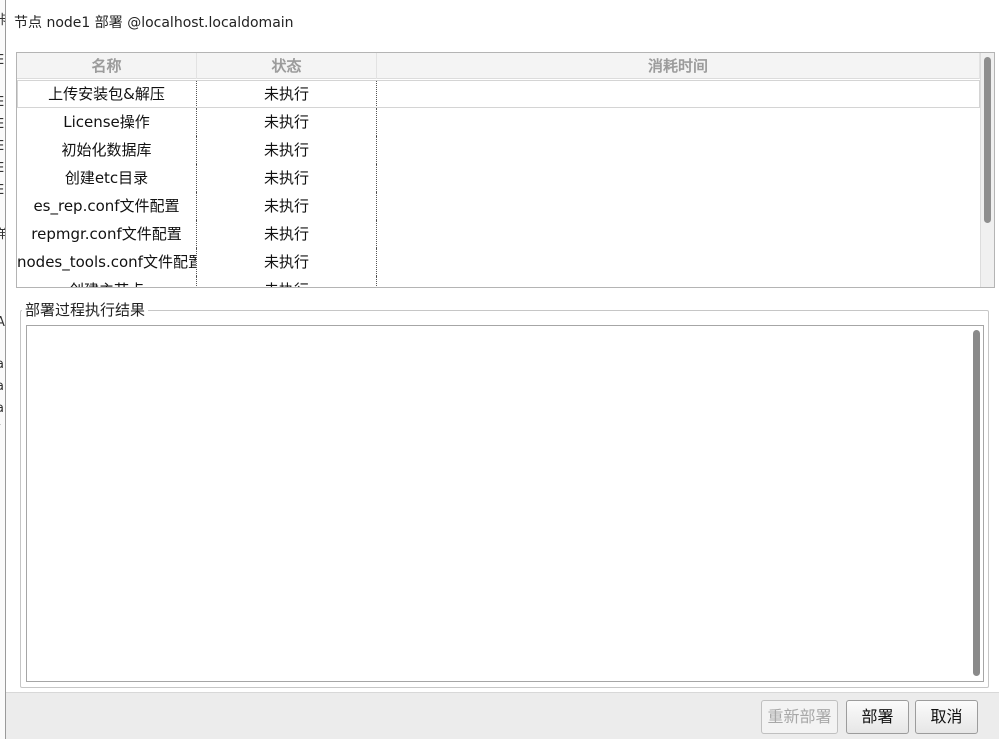 The image size is (999, 739). I want to click on column-header-status: 状态, so click(287, 66).